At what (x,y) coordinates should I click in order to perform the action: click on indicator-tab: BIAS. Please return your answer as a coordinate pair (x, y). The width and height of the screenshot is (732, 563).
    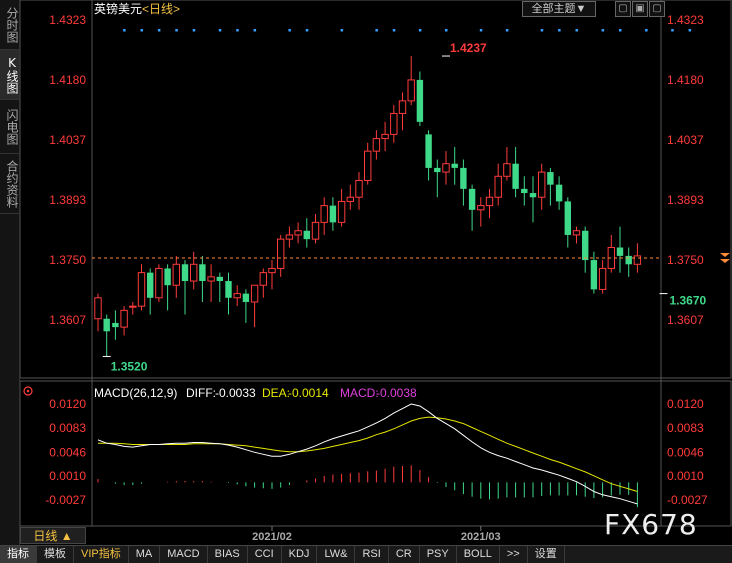
    Looking at the image, I should click on (228, 554).